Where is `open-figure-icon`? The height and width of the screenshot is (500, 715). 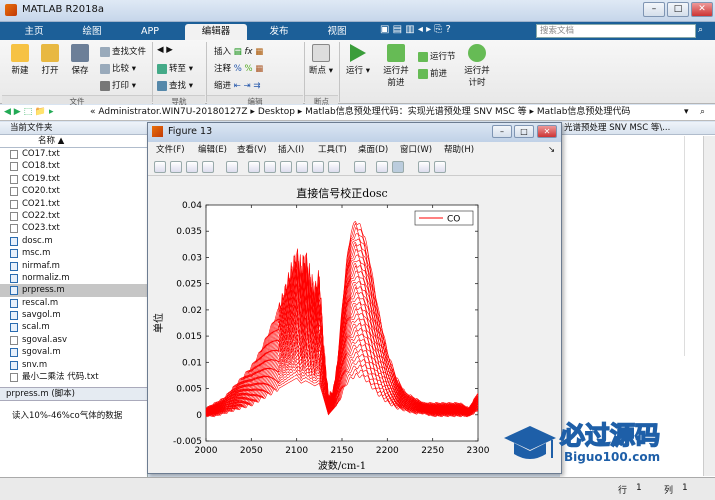 open-figure-icon is located at coordinates (176, 167).